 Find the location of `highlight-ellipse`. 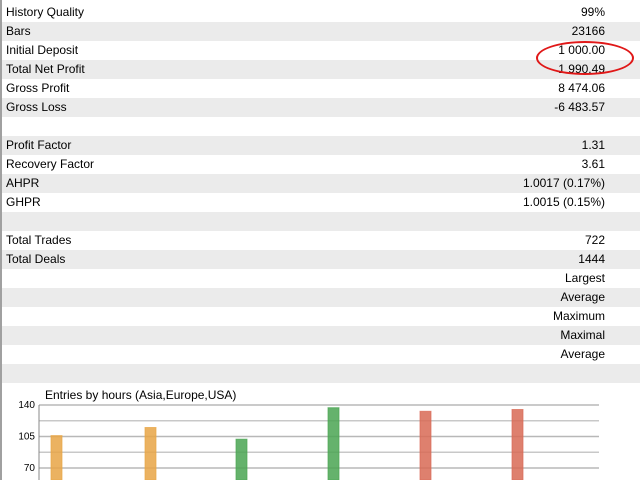

highlight-ellipse is located at coordinates (585, 58).